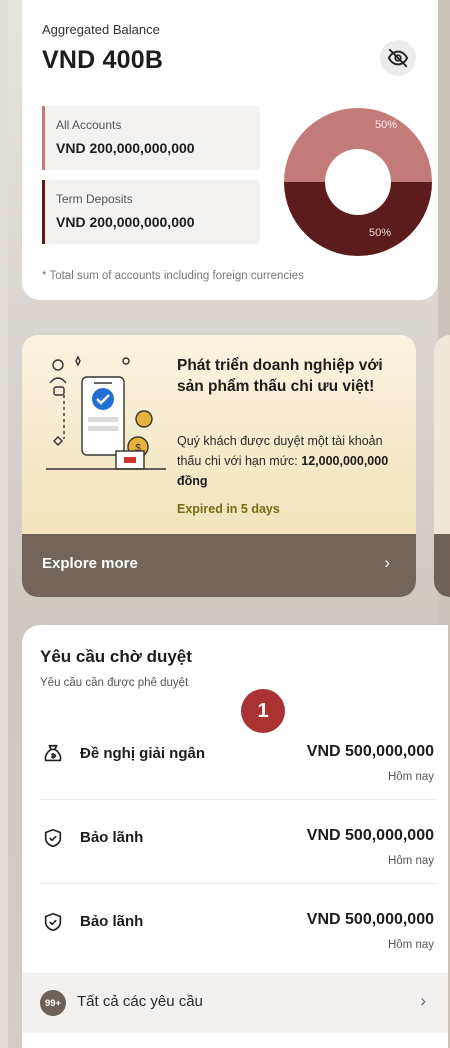 This screenshot has height=1048, width=450. Describe the element at coordinates (94, 199) in the screenshot. I see `term-deposits-label: Term Deposits` at that location.